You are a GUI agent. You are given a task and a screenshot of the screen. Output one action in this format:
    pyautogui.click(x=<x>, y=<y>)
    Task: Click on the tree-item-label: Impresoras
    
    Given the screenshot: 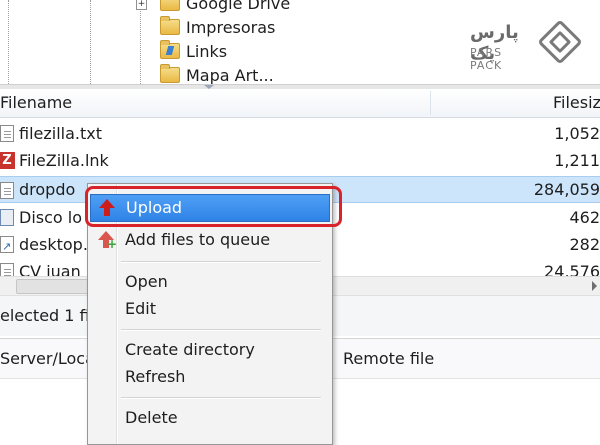 What is the action you would take?
    pyautogui.click(x=231, y=27)
    